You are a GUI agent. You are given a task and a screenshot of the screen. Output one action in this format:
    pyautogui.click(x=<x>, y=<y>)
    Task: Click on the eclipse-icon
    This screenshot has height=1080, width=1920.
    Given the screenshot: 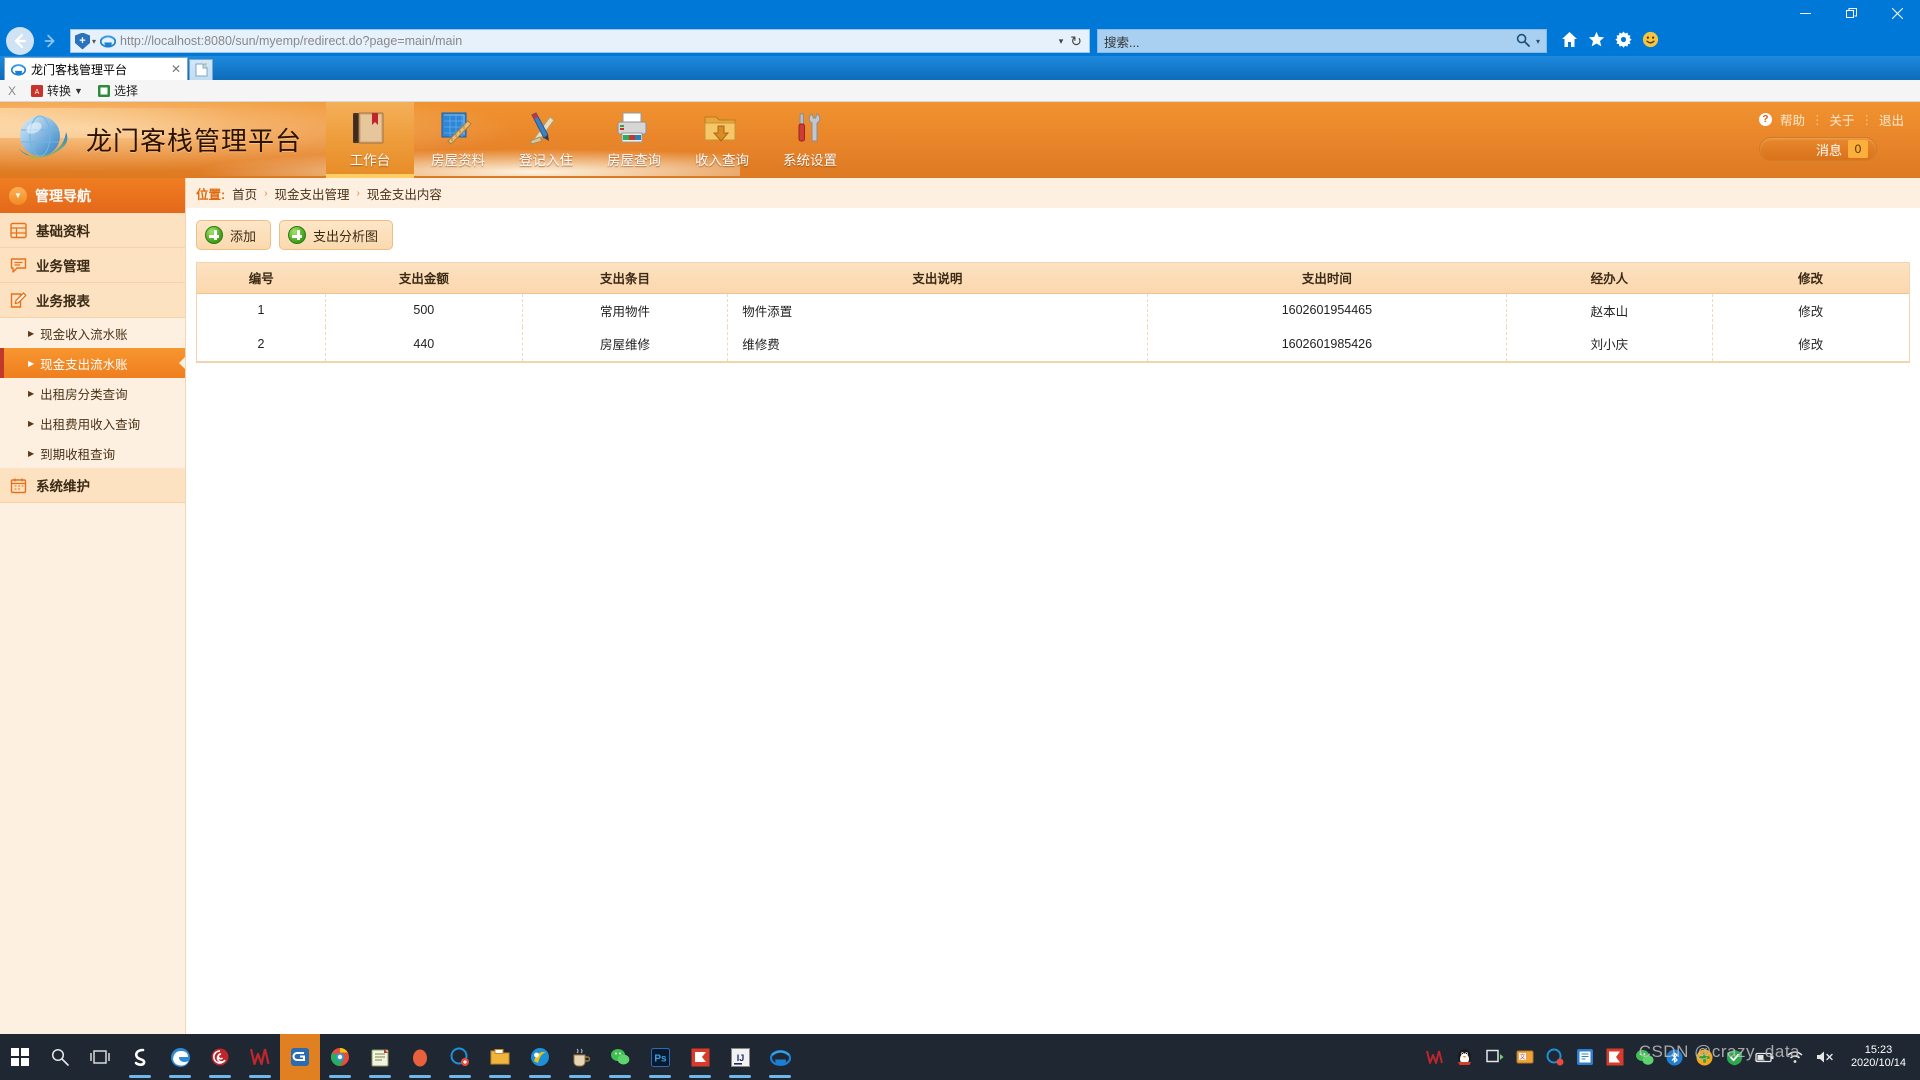 What is the action you would take?
    pyautogui.click(x=300, y=1057)
    